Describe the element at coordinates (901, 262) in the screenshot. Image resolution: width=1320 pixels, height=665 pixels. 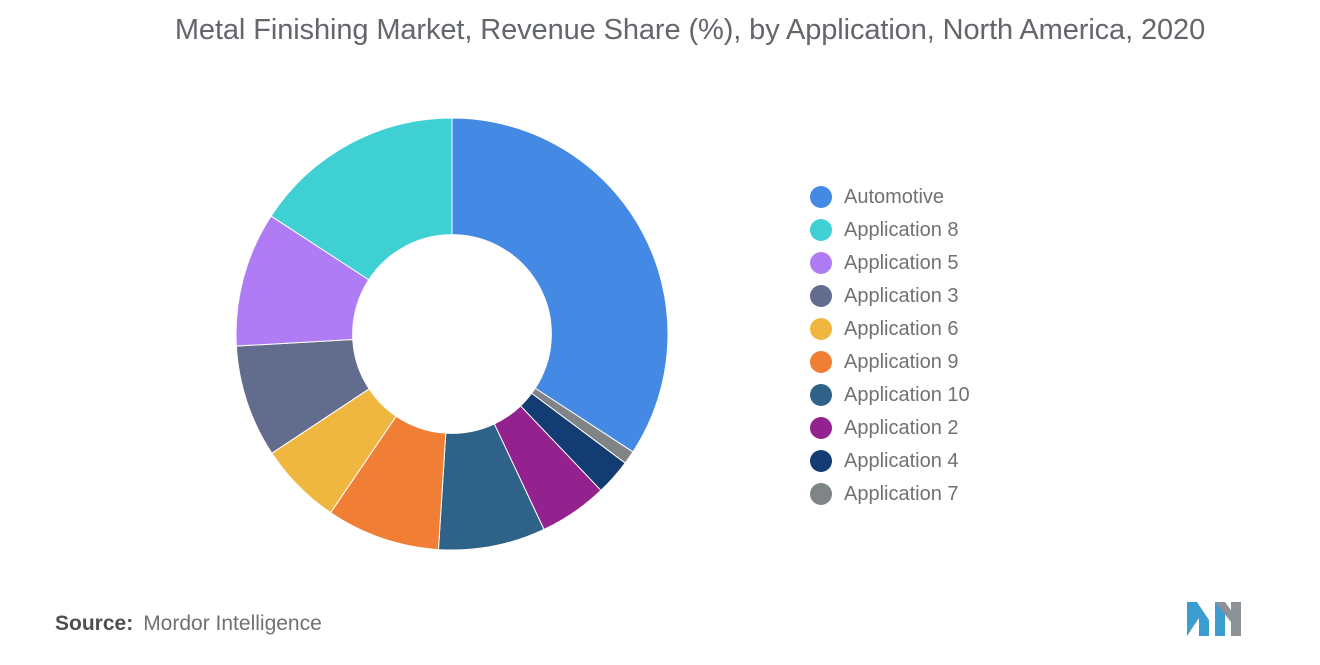
I see `legend-item-label: Application 5` at that location.